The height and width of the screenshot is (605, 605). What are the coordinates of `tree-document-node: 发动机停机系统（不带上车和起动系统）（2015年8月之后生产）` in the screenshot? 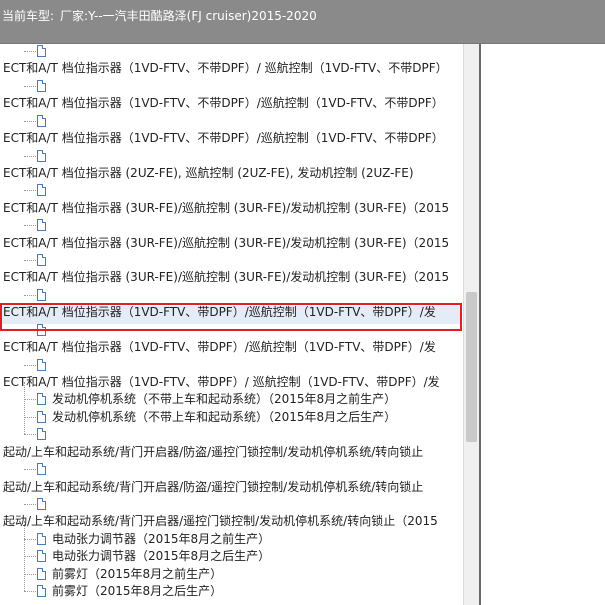 It's located at (198, 417).